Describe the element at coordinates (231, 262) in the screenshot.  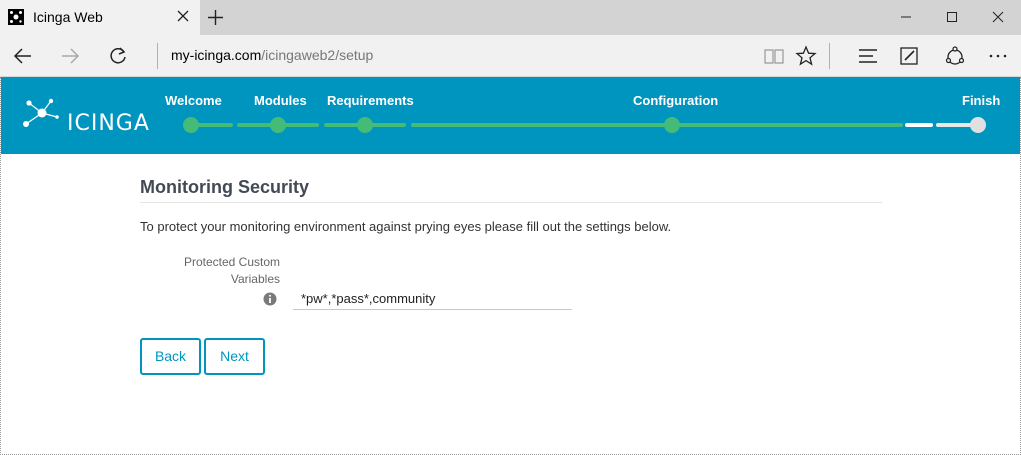
I see `label-line-1: Protected Custom` at that location.